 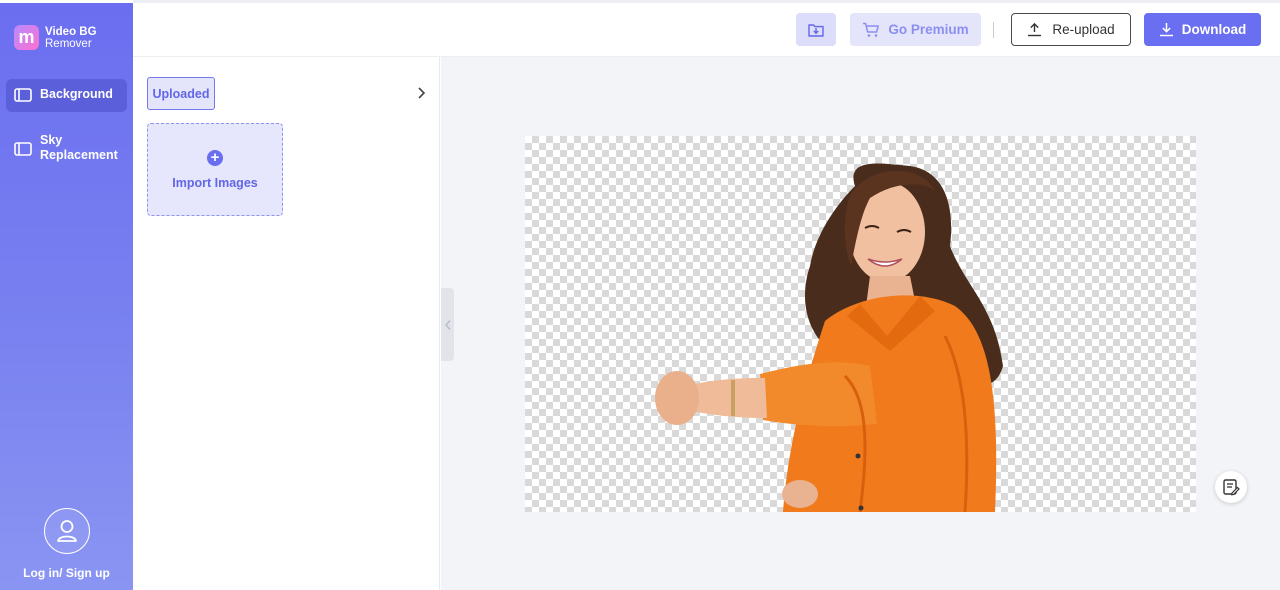 I want to click on chevron-right-icon, so click(x=421, y=93).